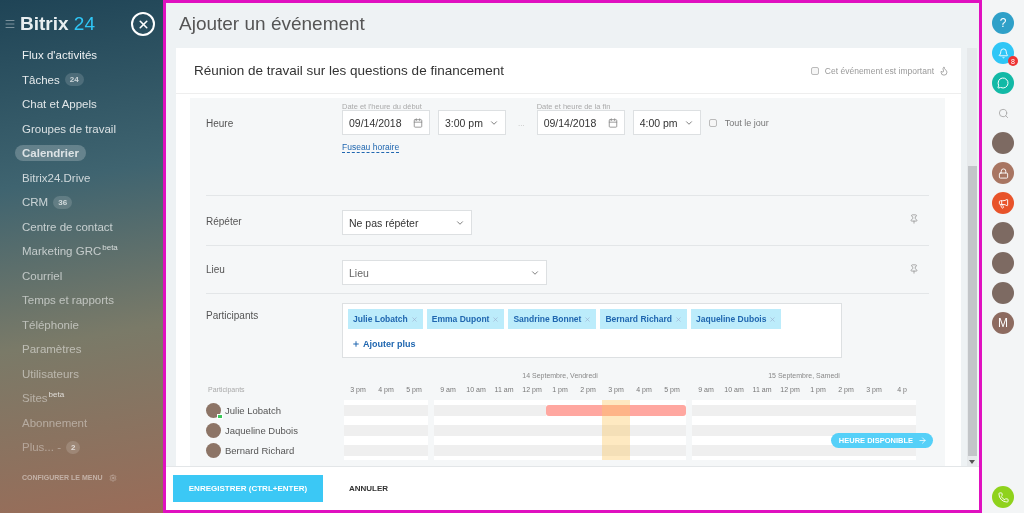 The image size is (1024, 513). Describe the element at coordinates (349, 70) in the screenshot. I see `event-title: Réunion de travail sur les questions de financement` at that location.